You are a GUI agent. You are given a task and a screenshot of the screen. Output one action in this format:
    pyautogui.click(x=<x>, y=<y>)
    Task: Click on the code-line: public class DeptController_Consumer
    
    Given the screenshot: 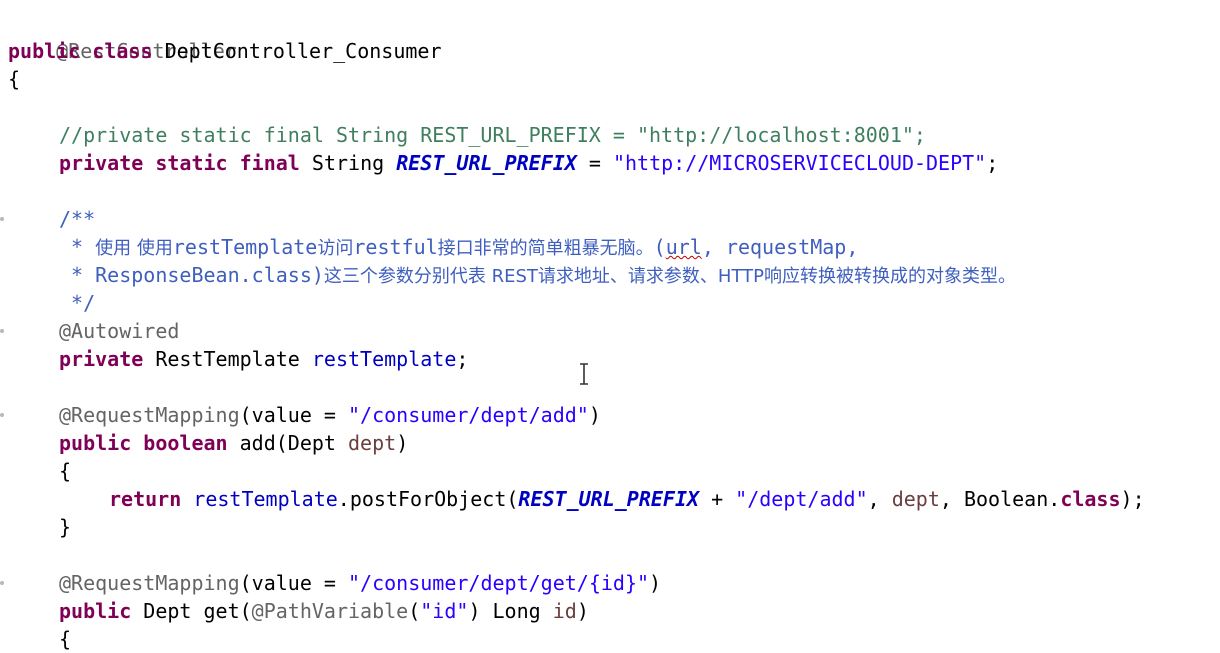 What is the action you would take?
    pyautogui.click(x=225, y=51)
    